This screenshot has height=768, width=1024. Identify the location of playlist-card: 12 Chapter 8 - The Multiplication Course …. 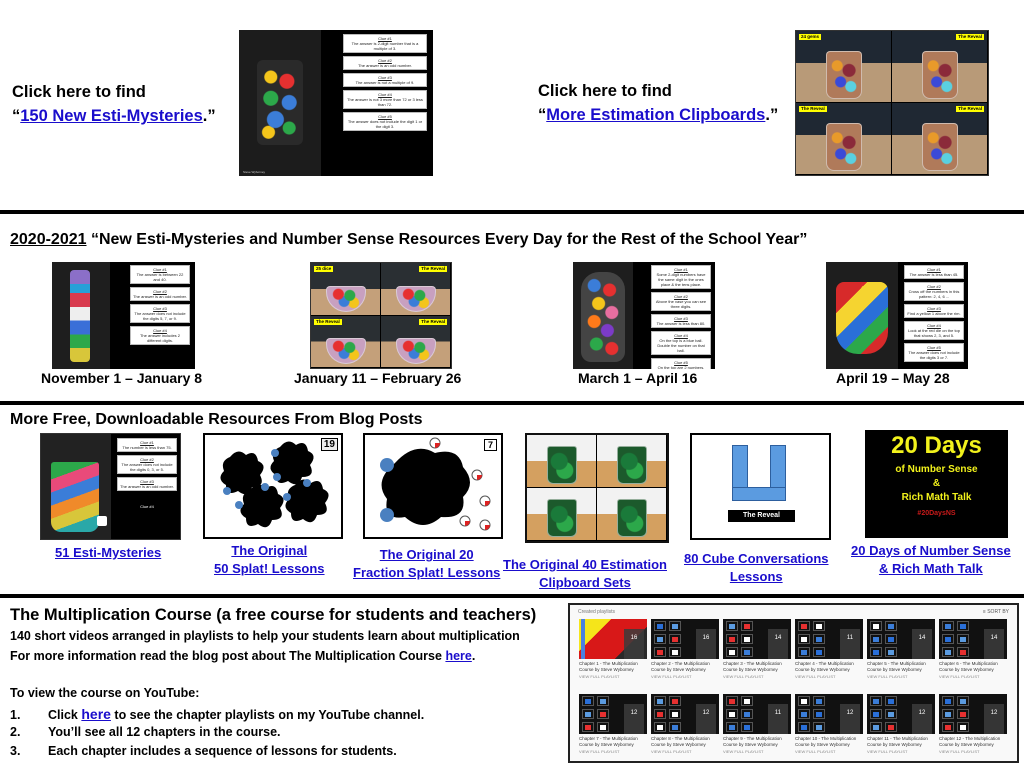
(685, 724).